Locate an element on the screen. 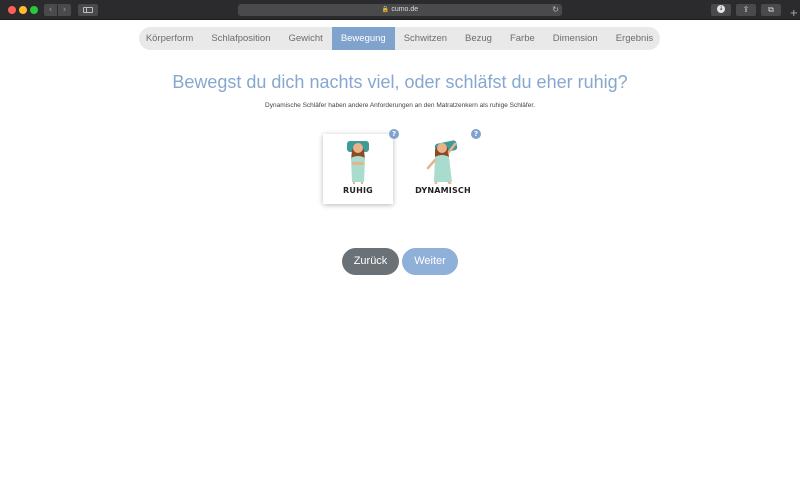  step-bezug: Bezug is located at coordinates (478, 38).